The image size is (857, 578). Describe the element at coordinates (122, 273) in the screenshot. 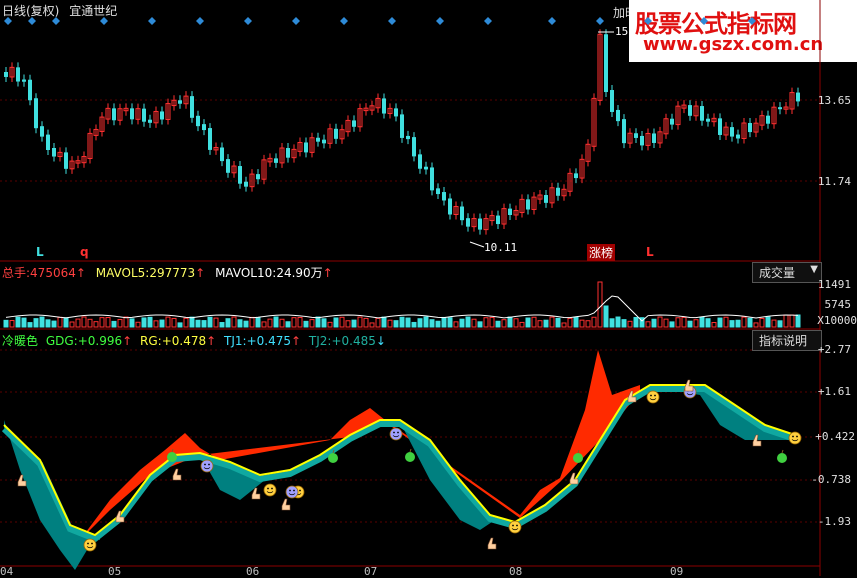

I see `mavol5-label: MAVOL5:` at that location.